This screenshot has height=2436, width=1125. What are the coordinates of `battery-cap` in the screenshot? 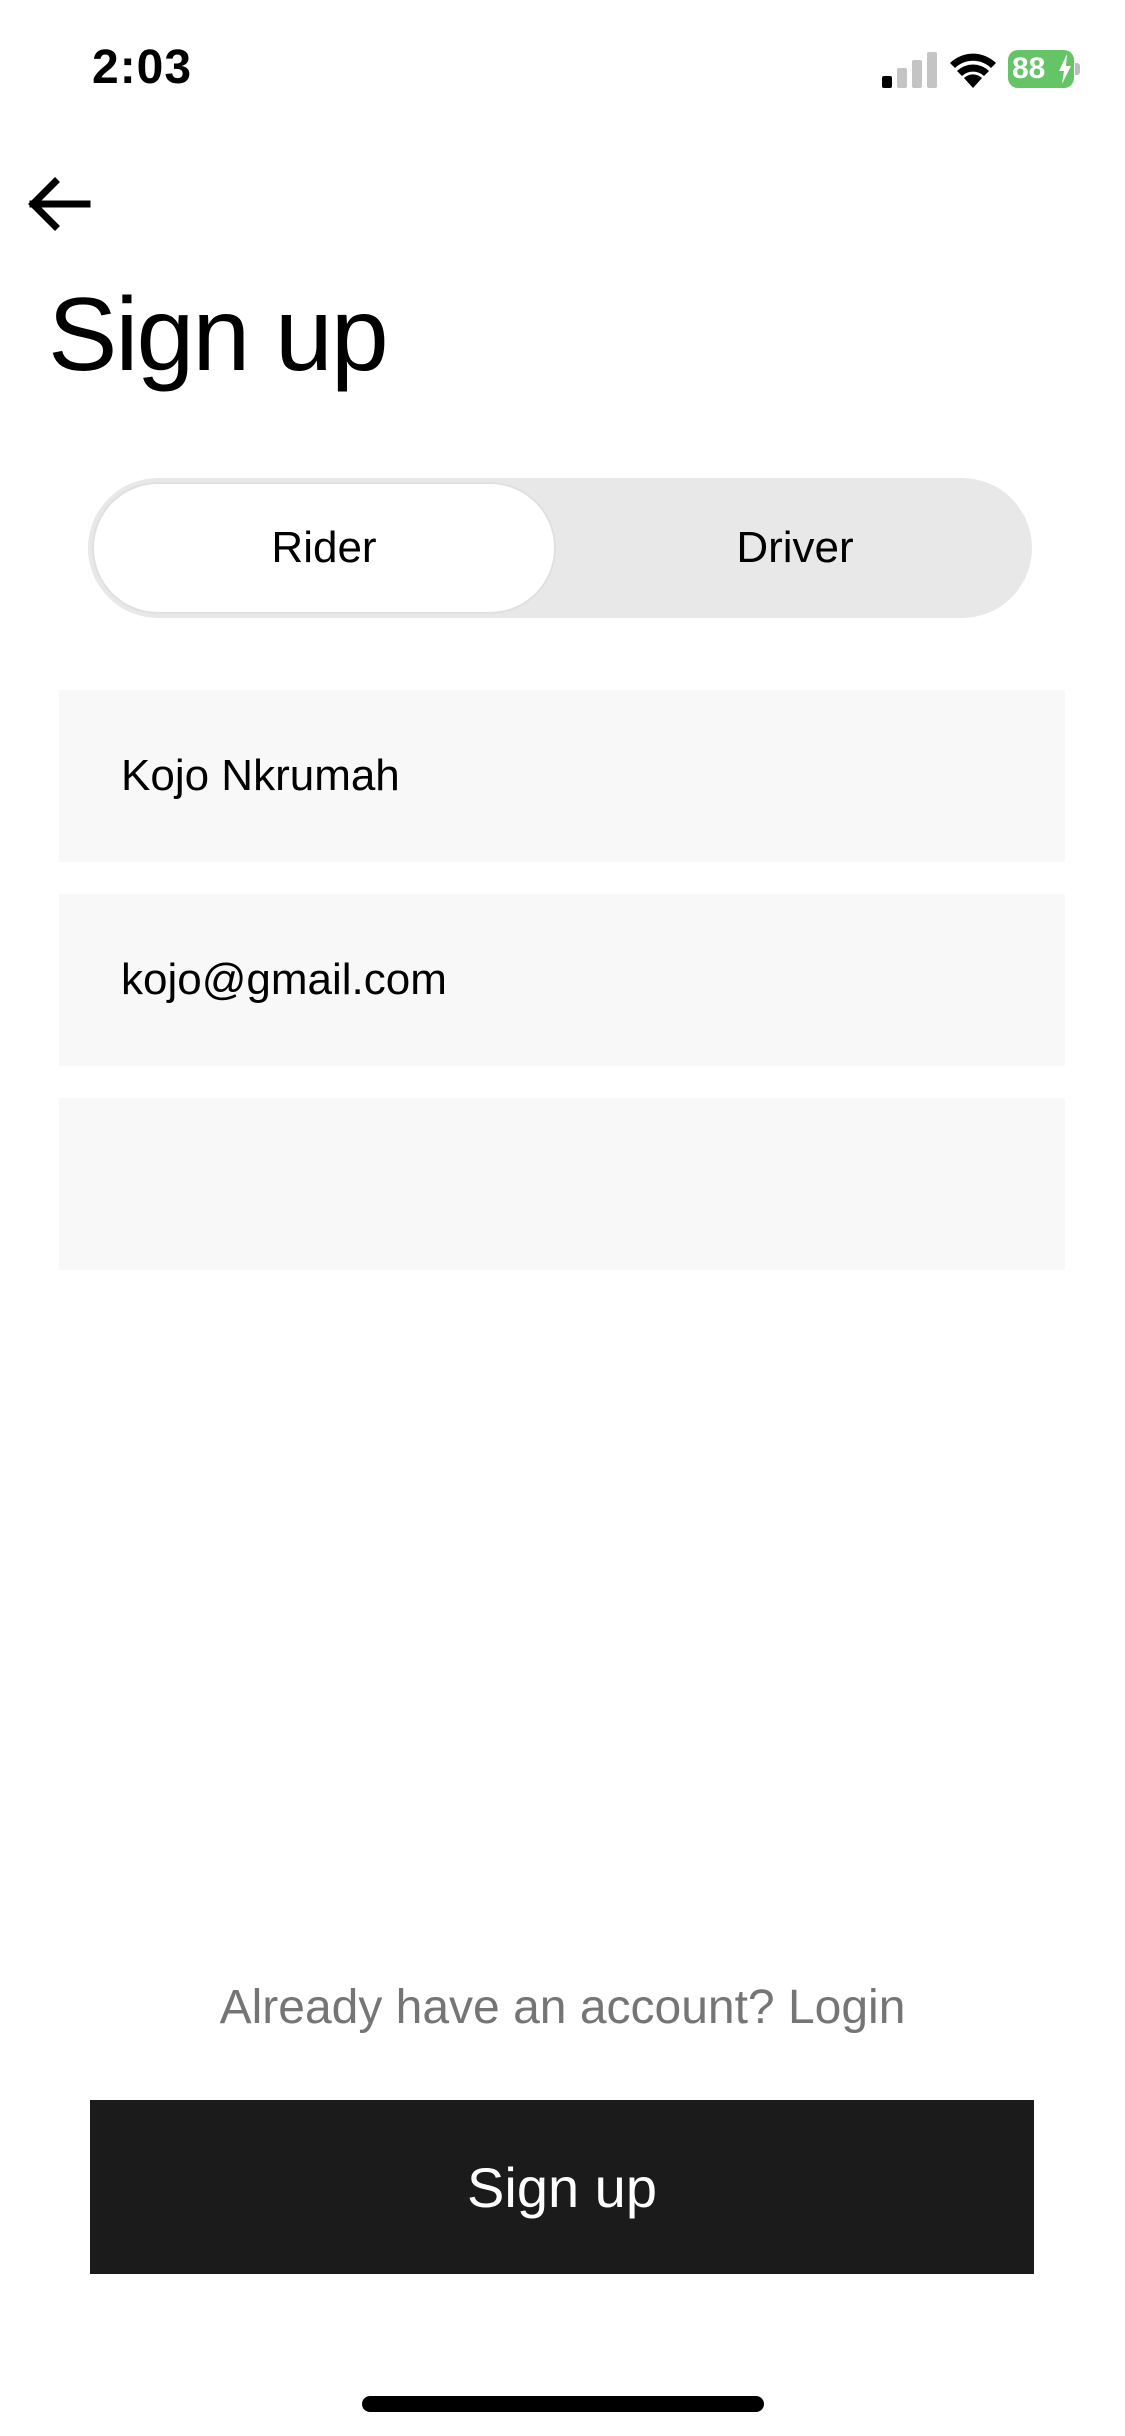 It's located at (1077, 69).